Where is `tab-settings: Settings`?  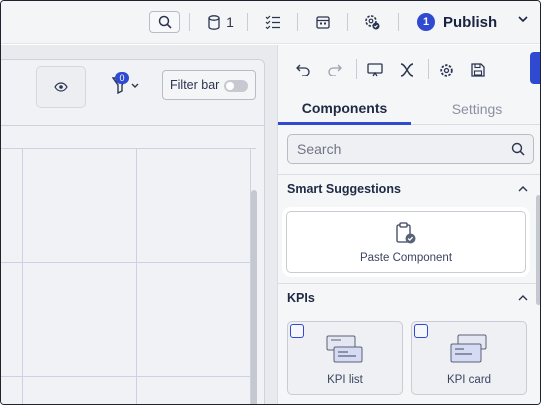
tab-settings: Settings is located at coordinates (475, 109).